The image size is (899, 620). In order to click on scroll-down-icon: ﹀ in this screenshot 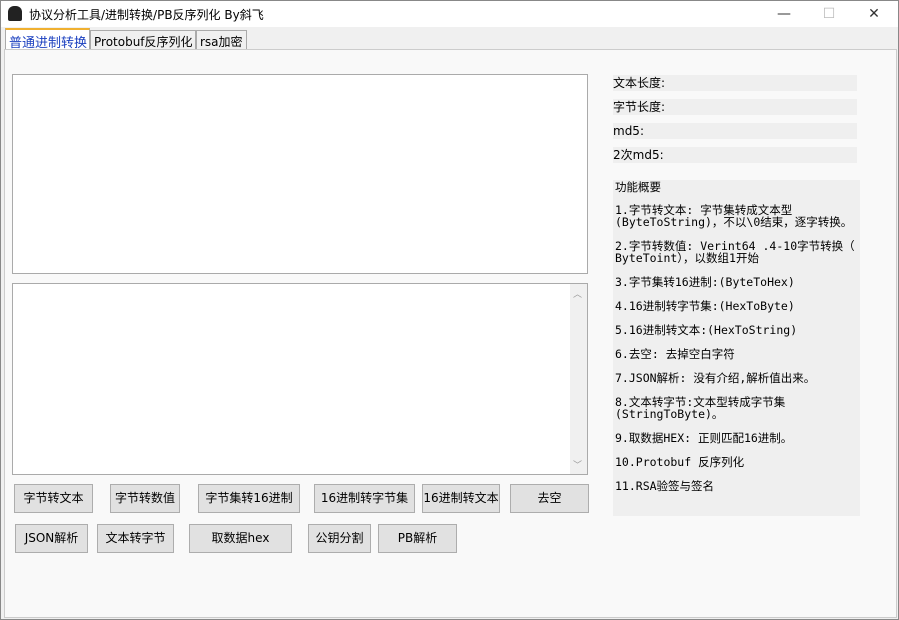, I will do `click(577, 464)`.